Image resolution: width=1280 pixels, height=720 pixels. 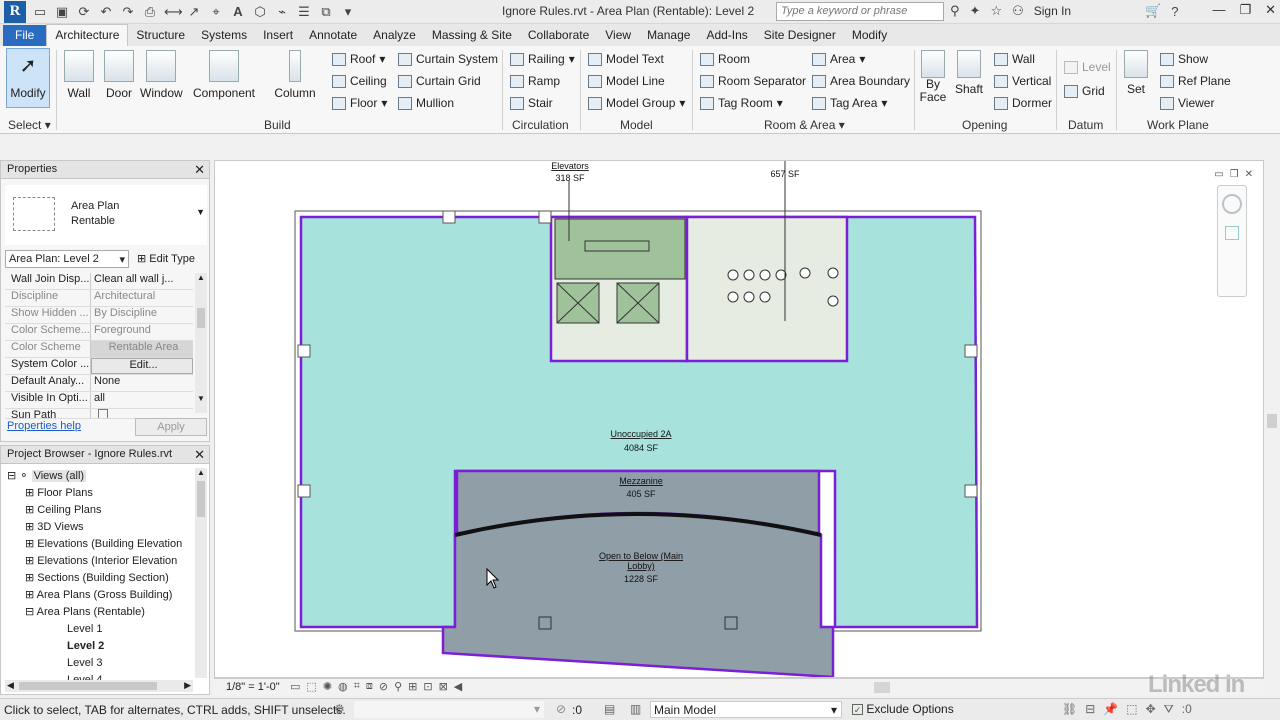 I want to click on room-button: Room, so click(x=725, y=59).